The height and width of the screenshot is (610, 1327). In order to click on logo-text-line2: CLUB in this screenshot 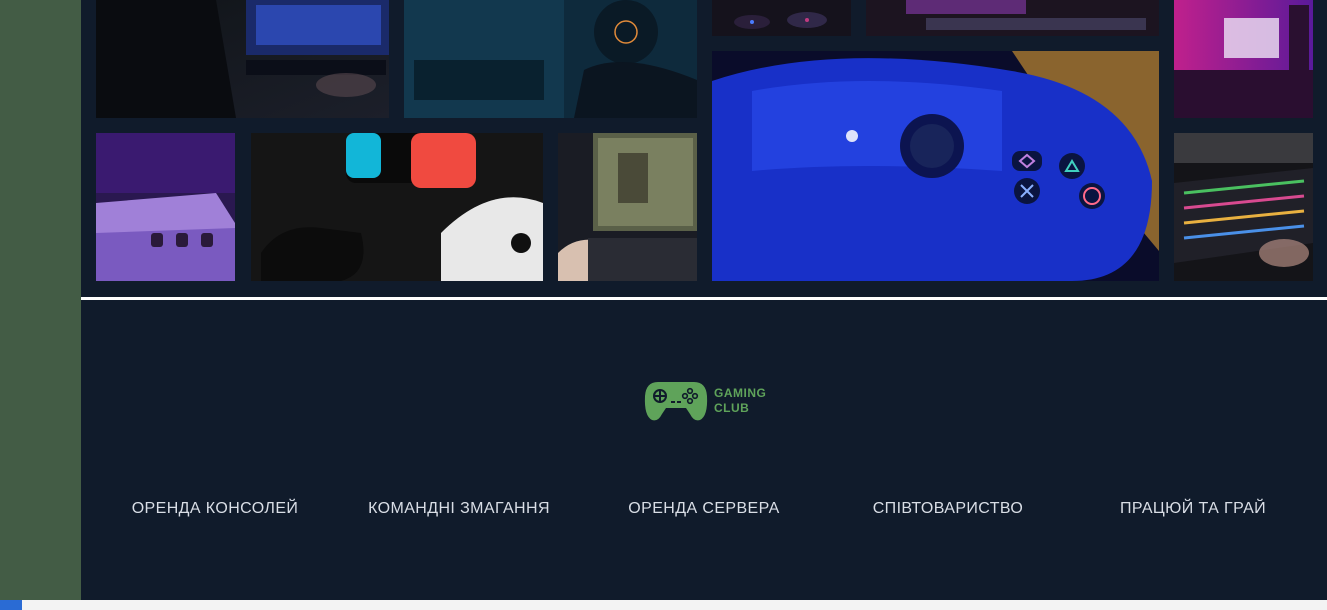, I will do `click(732, 408)`.